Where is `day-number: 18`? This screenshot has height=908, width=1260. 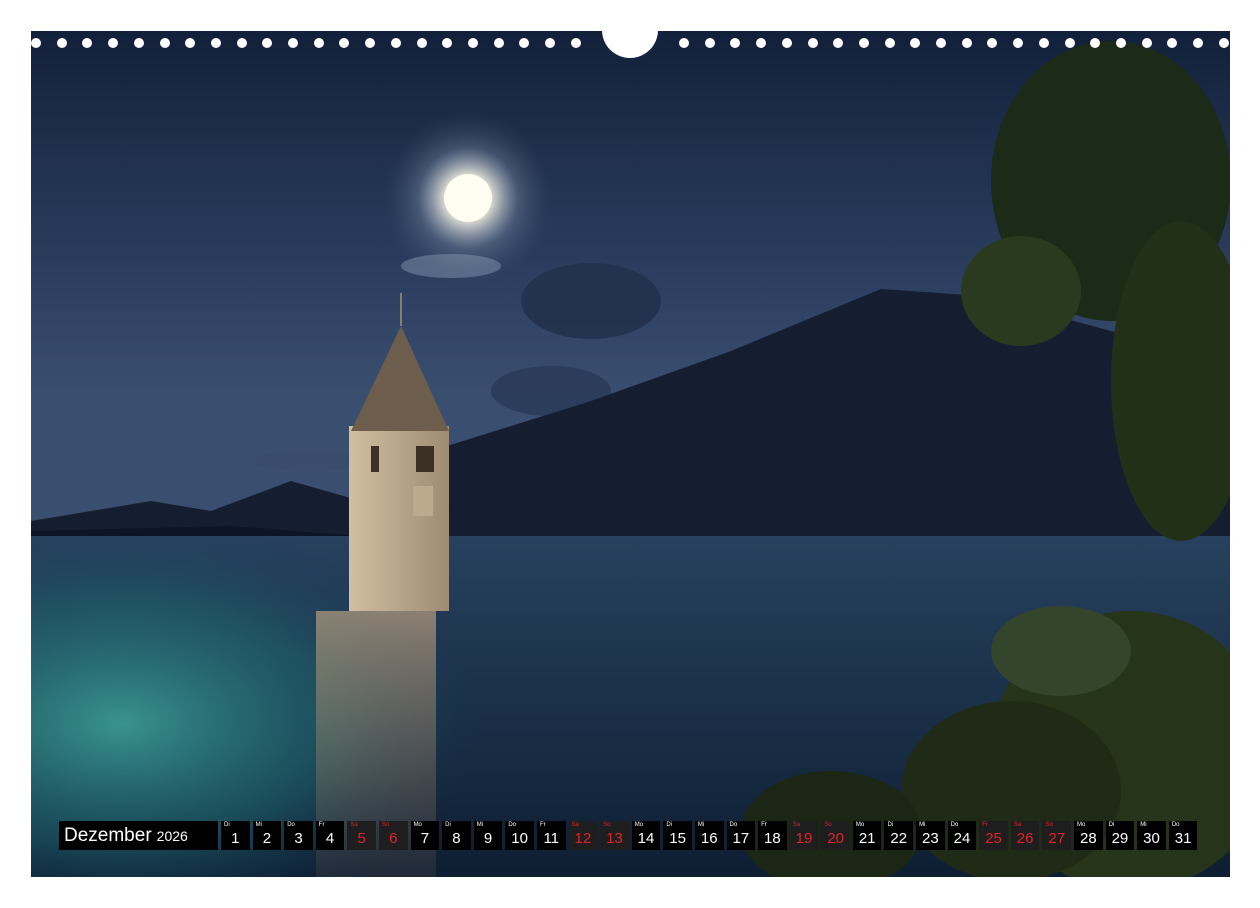
day-number: 18 is located at coordinates (772, 838).